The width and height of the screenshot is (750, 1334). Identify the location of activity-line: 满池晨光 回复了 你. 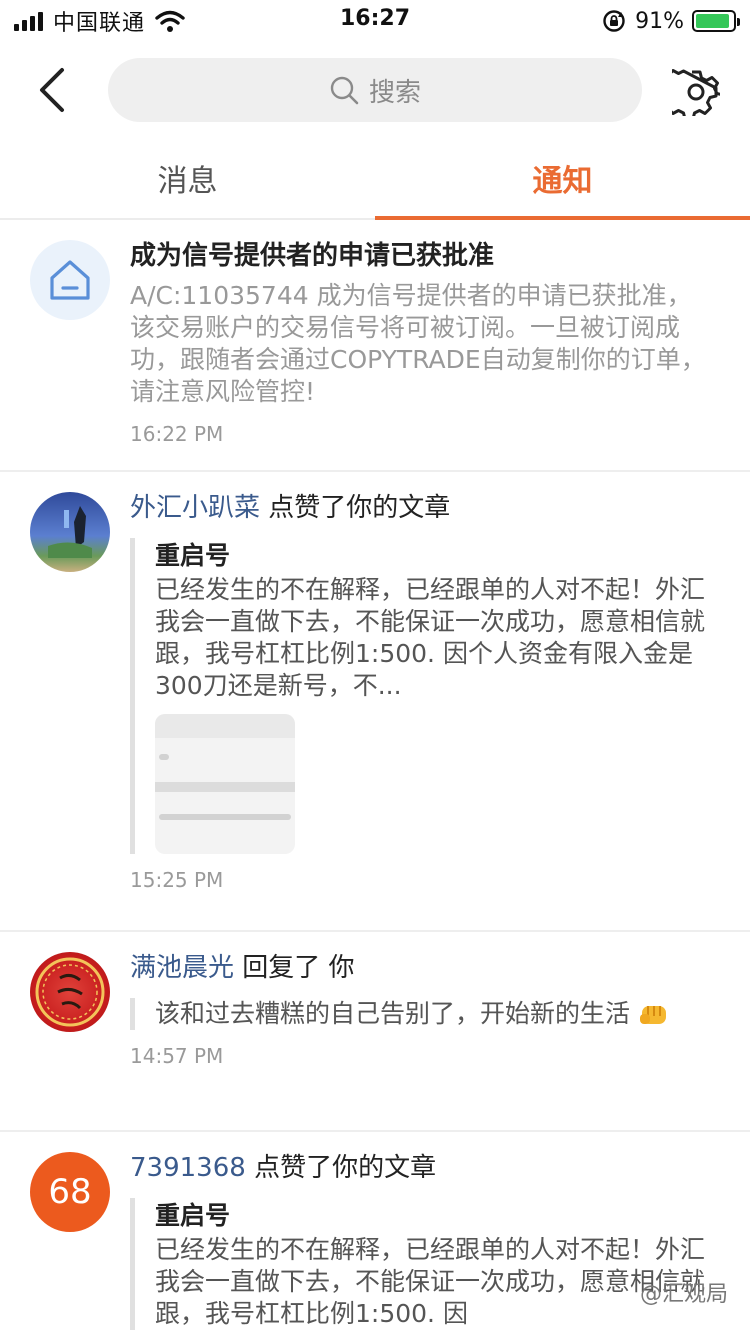
(420, 968).